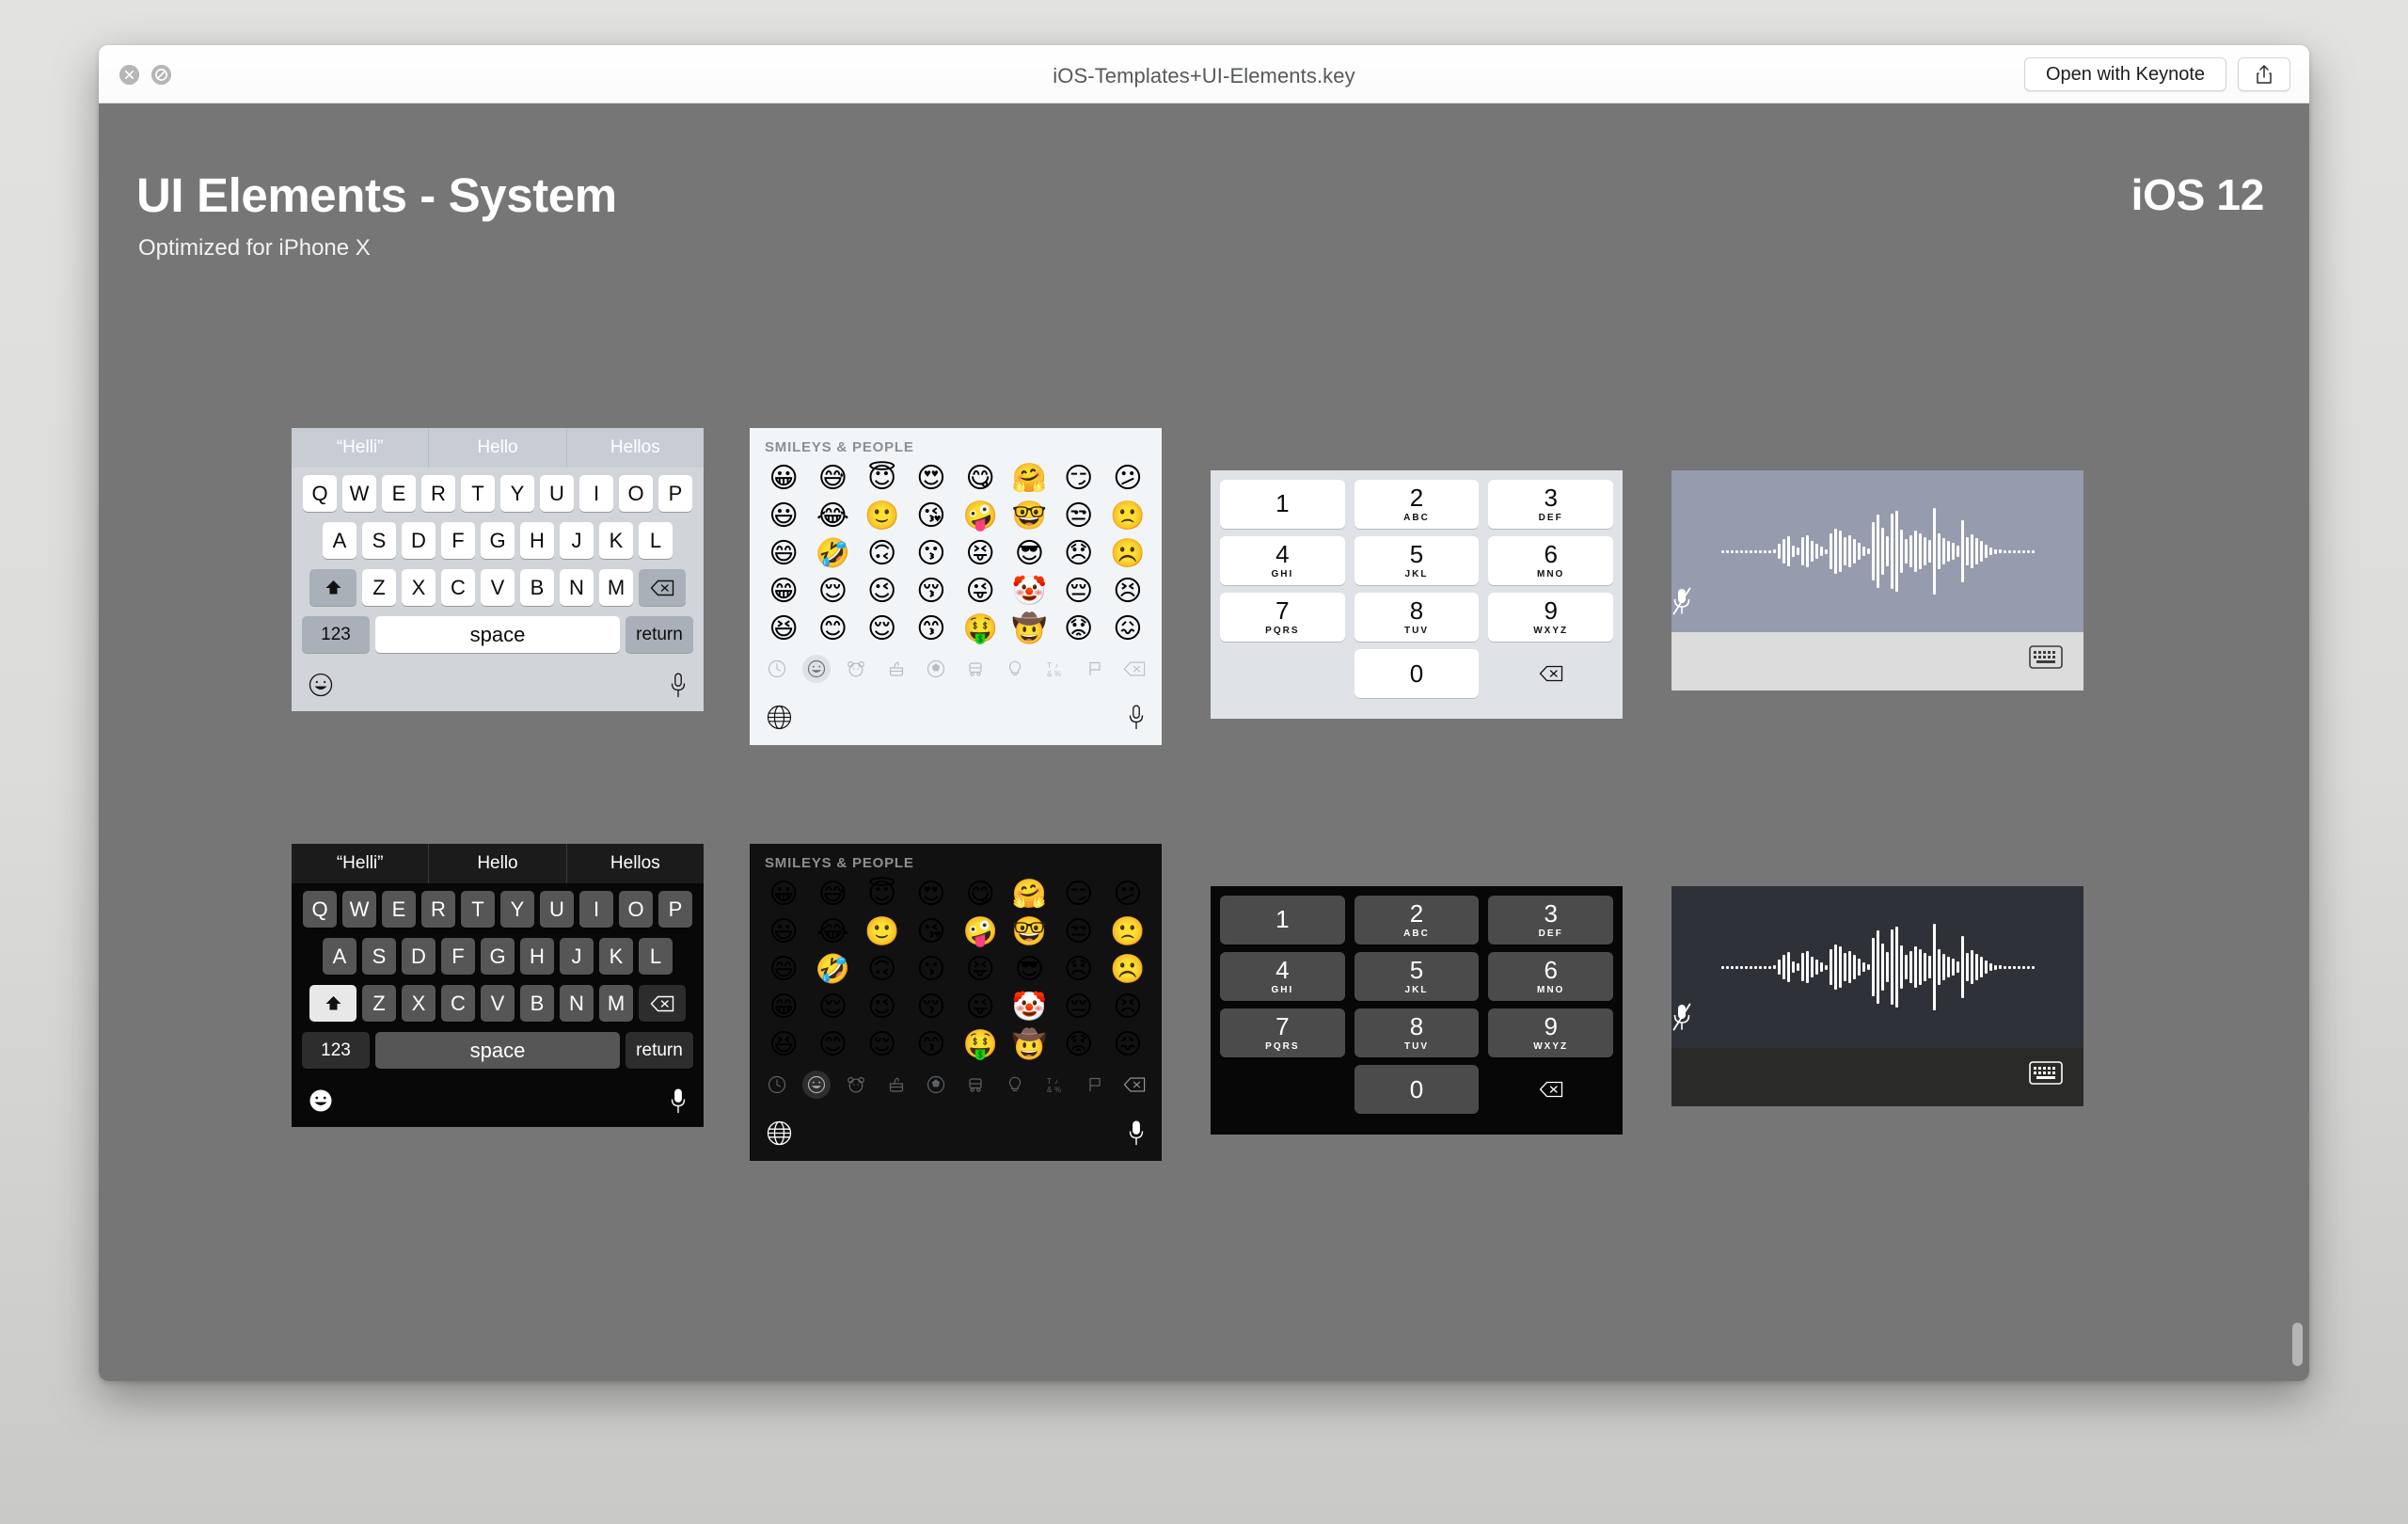 The image size is (2408, 1524). Describe the element at coordinates (1551, 505) in the screenshot. I see `keypad-key-3: 3 DEF` at that location.